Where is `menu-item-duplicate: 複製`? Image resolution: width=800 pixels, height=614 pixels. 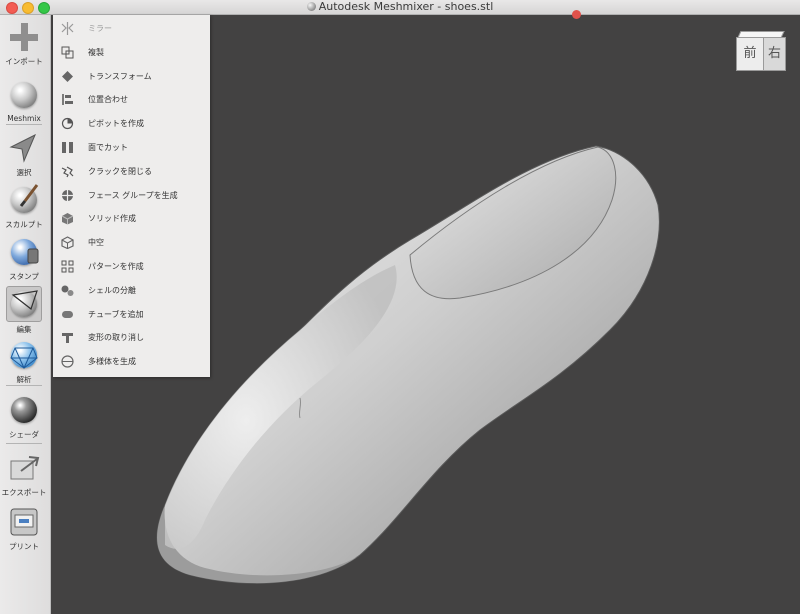 menu-item-duplicate: 複製 is located at coordinates (131, 53).